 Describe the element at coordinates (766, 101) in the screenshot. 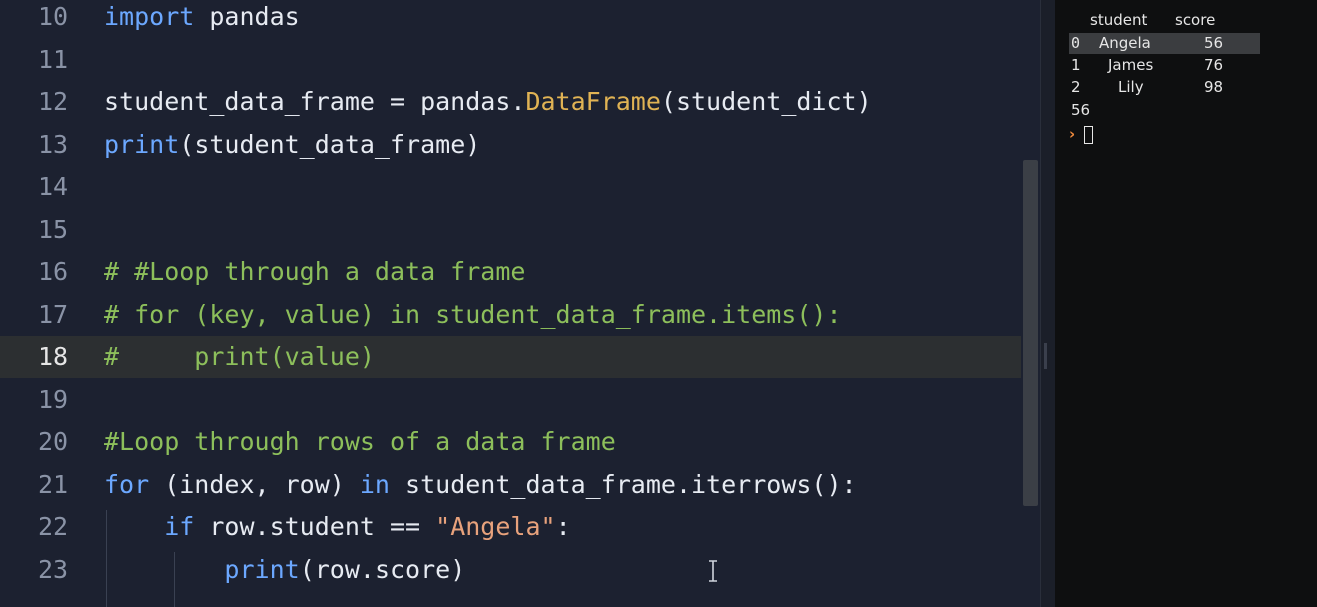

I see `code-token: (student_dict)` at that location.